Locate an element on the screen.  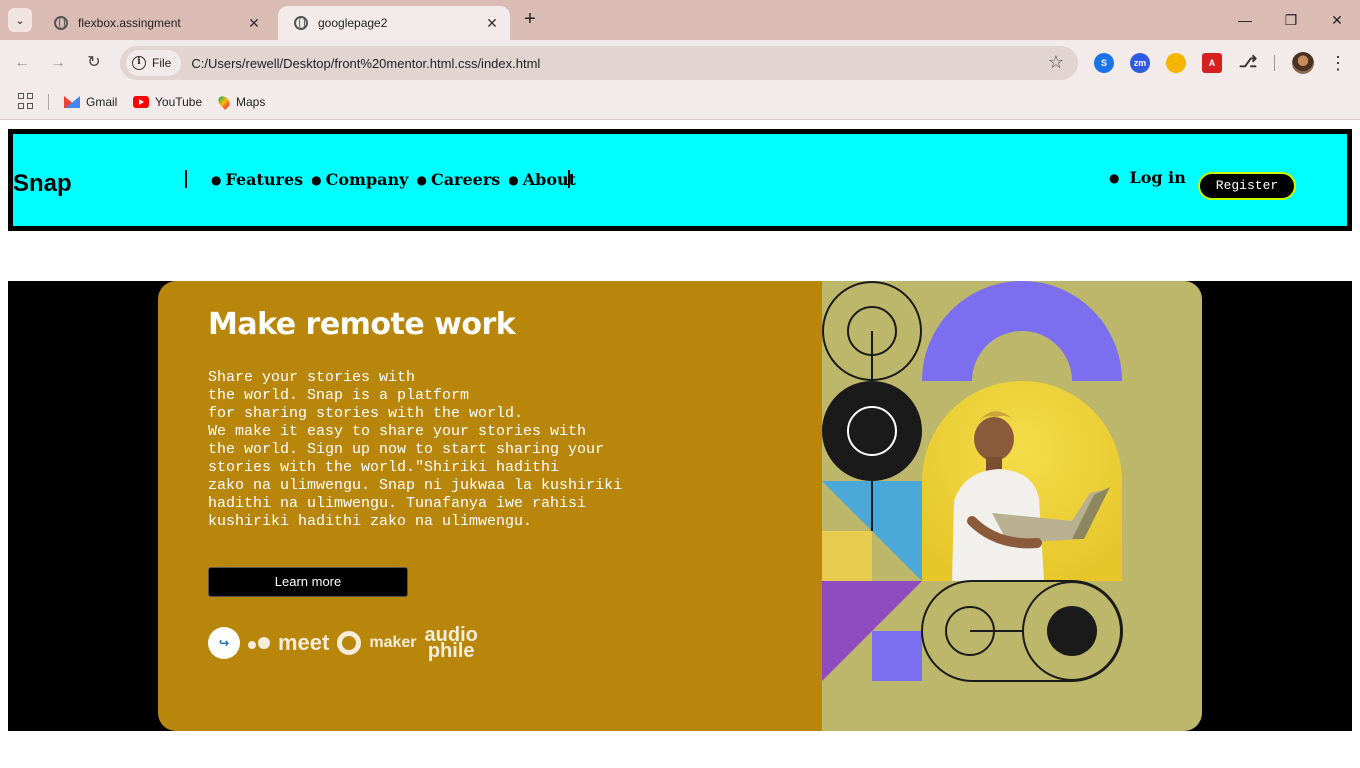
arrow-right-icon: → is located at coordinates (58, 62).